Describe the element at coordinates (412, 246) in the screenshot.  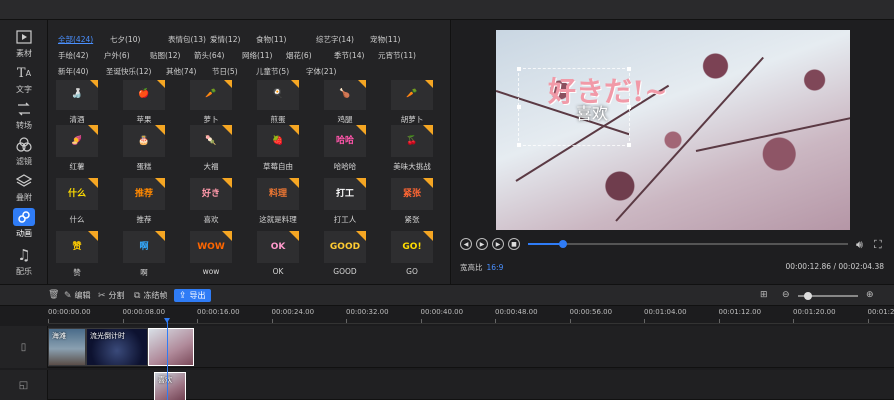
I see `sticker-art: GO!` at that location.